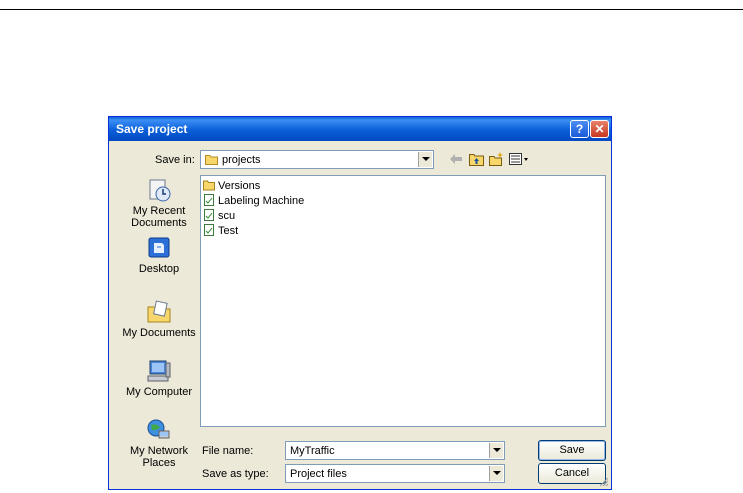 The height and width of the screenshot is (493, 743). Describe the element at coordinates (317, 159) in the screenshot. I see `save-in-combo: projects` at that location.